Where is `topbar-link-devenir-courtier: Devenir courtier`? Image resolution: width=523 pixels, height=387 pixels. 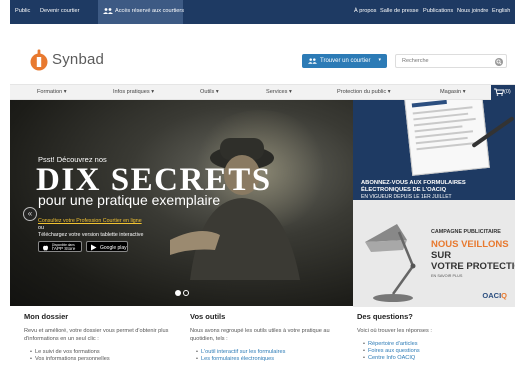 topbar-link-devenir-courtier: Devenir courtier is located at coordinates (59, 11).